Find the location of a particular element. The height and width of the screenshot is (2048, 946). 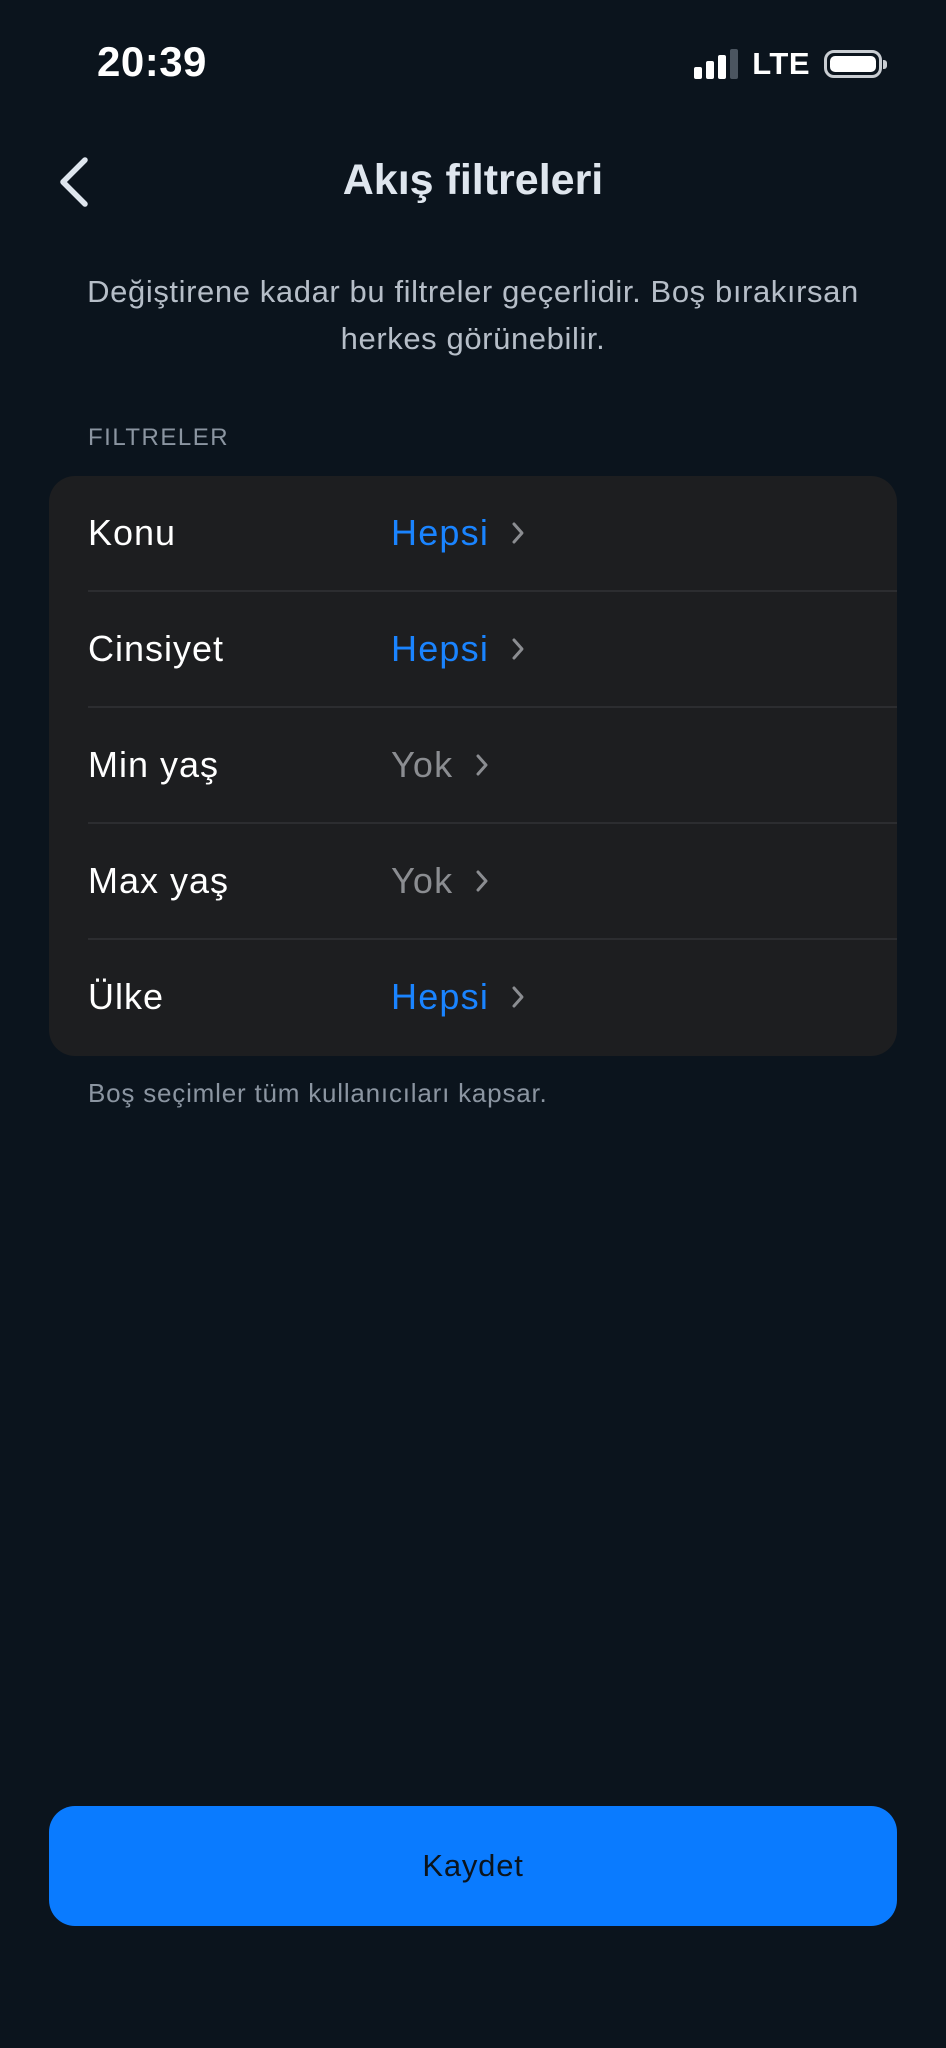

page-title: Akış filtreleri is located at coordinates (473, 180).